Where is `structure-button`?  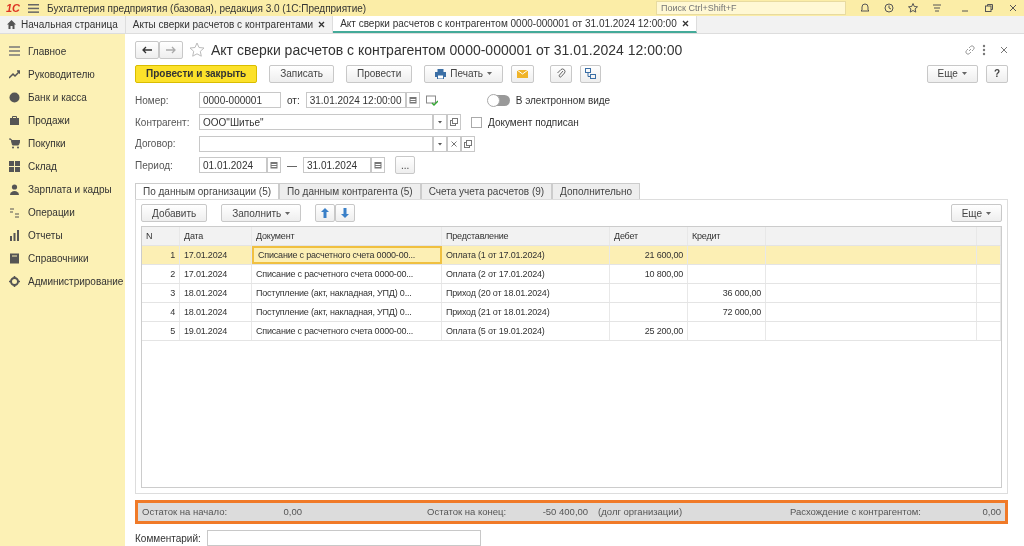 structure-button is located at coordinates (590, 73).